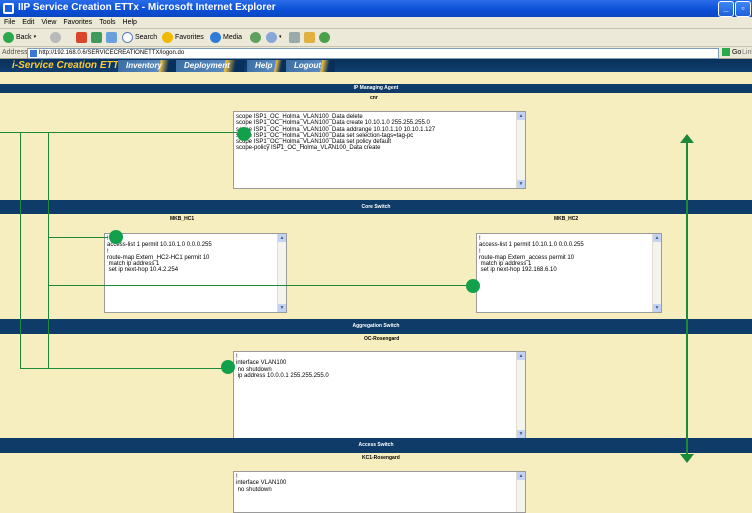 The width and height of the screenshot is (752, 513). I want to click on edit-icon, so click(309, 37).